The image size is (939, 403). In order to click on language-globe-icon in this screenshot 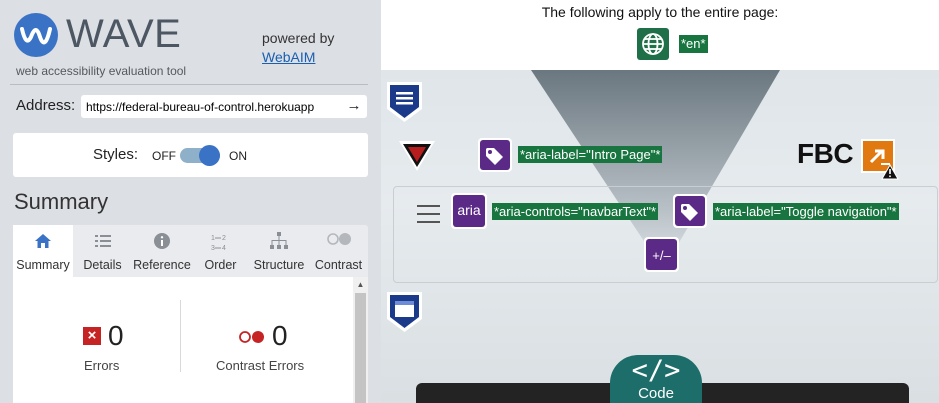, I will do `click(653, 44)`.